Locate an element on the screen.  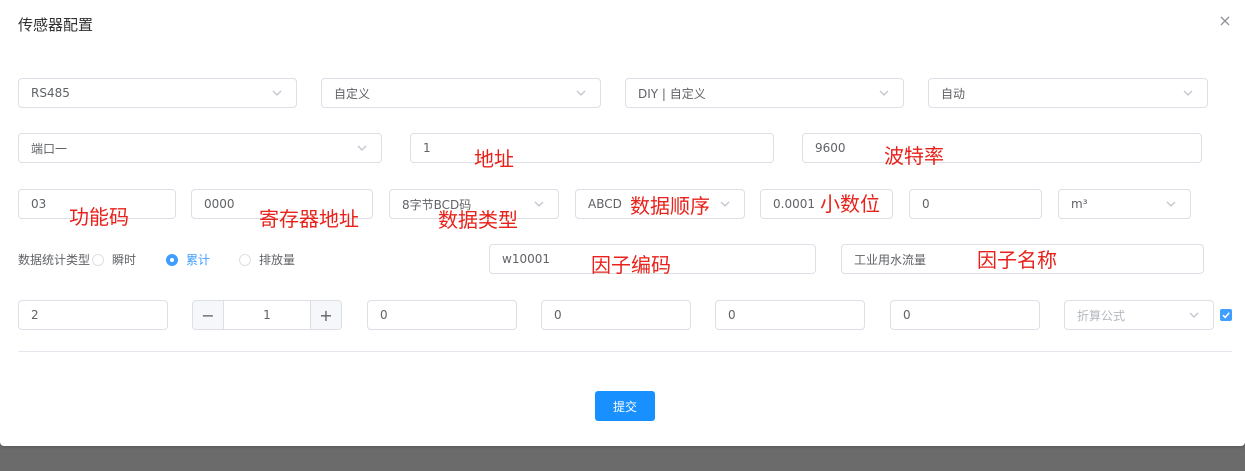
value-input-value: 2 is located at coordinates (35, 315).